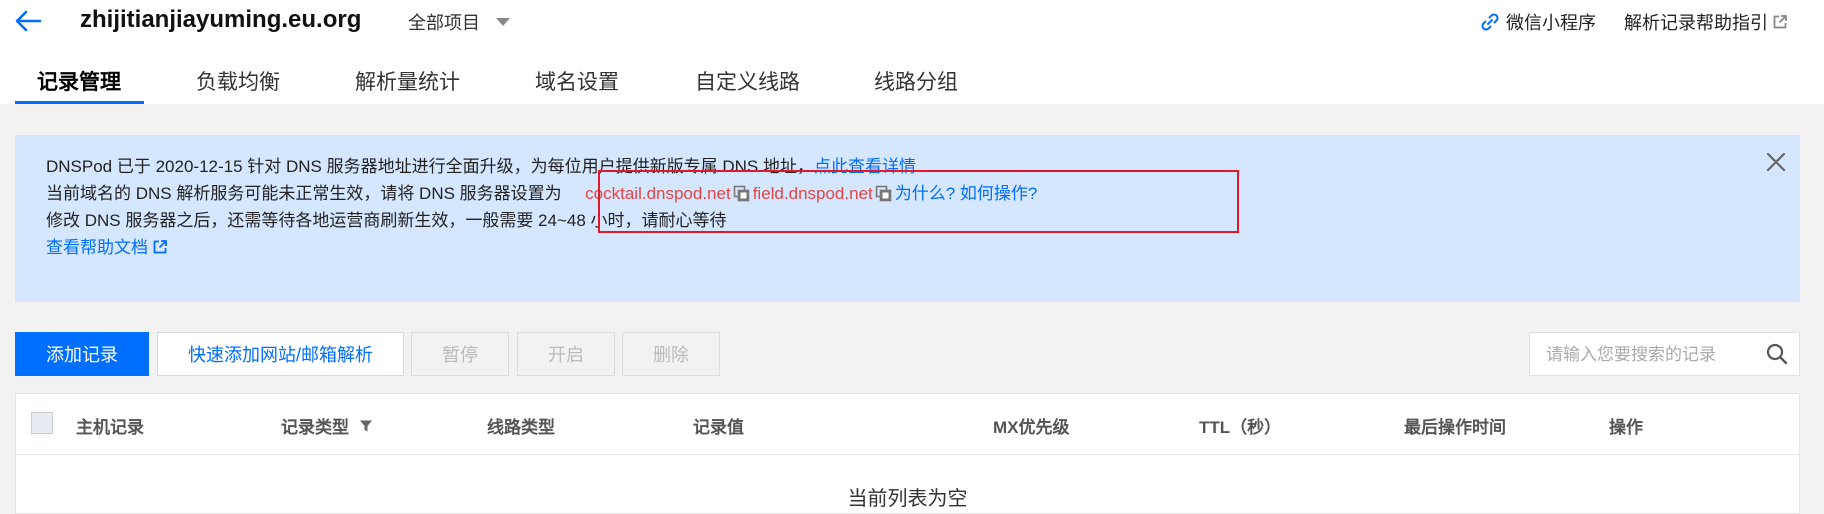 Image resolution: width=1824 pixels, height=514 pixels. Describe the element at coordinates (1777, 354) in the screenshot. I see `search-icon` at that location.